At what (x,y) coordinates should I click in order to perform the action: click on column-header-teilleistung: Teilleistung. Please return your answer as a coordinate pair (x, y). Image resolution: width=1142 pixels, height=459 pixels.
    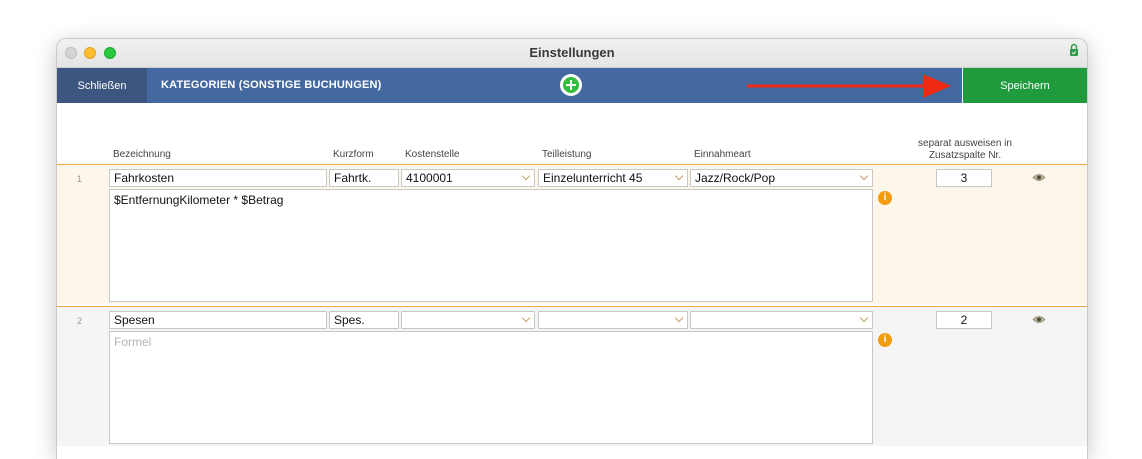
    Looking at the image, I should click on (567, 154).